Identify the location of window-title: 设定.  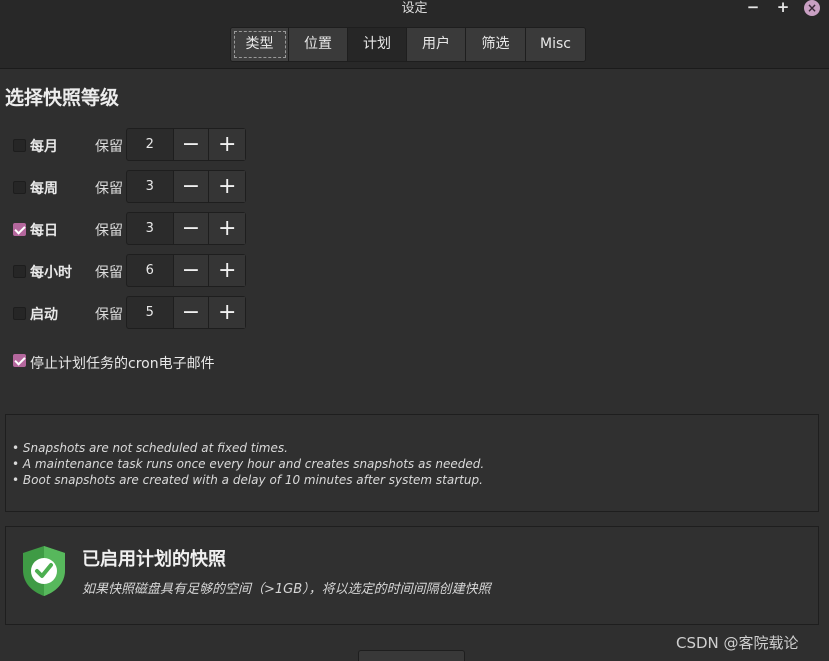
(414, 8).